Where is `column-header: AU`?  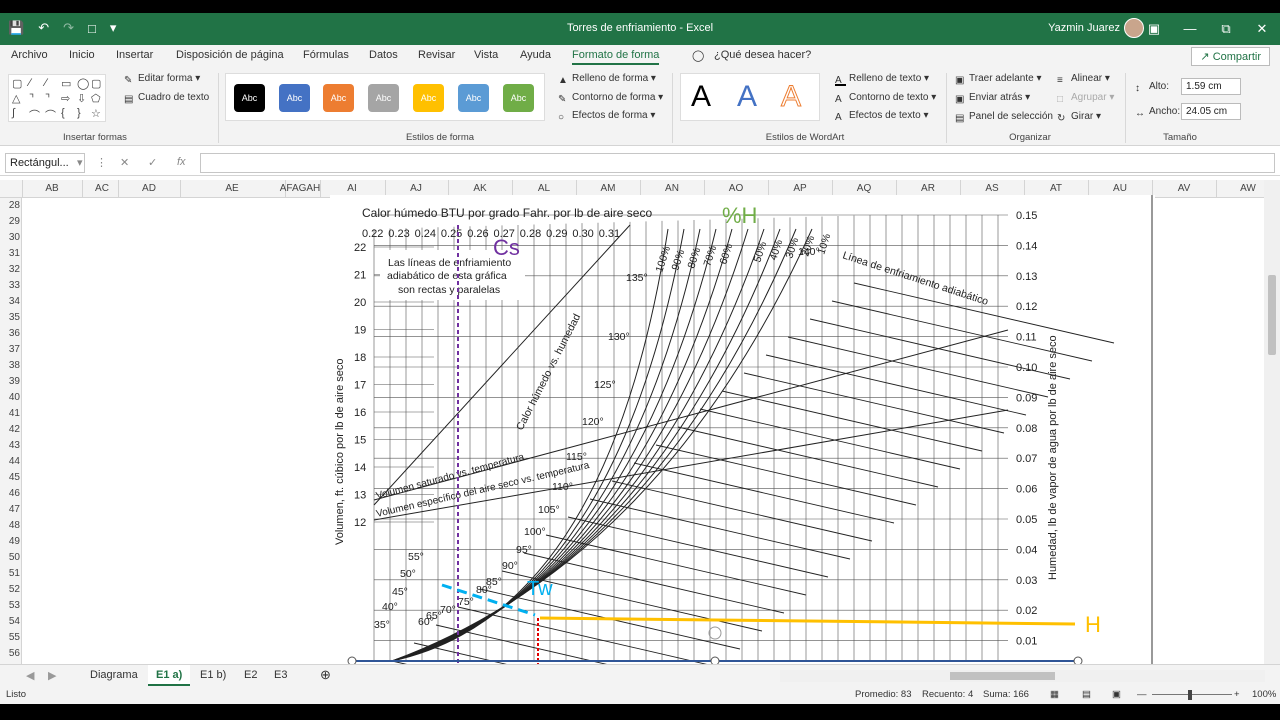
column-header: AU is located at coordinates (1120, 188).